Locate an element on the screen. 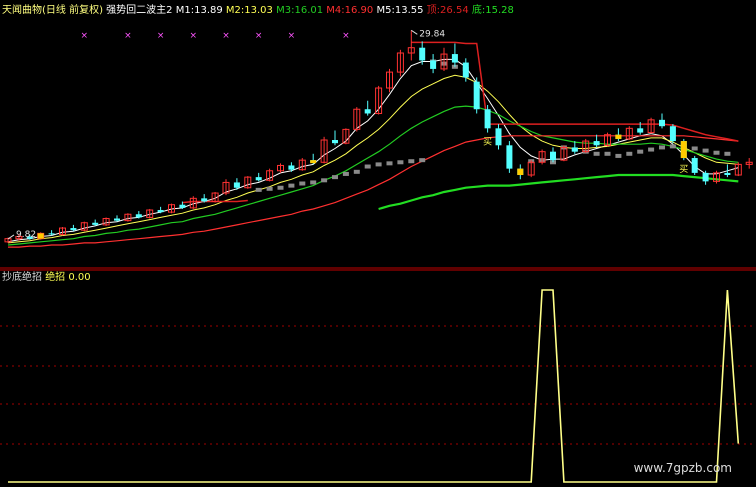  legend-m2-value: 13.03 is located at coordinates (258, 10).